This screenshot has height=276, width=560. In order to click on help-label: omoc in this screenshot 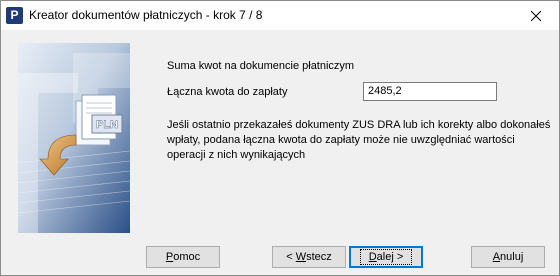, I will do `click(187, 257)`.